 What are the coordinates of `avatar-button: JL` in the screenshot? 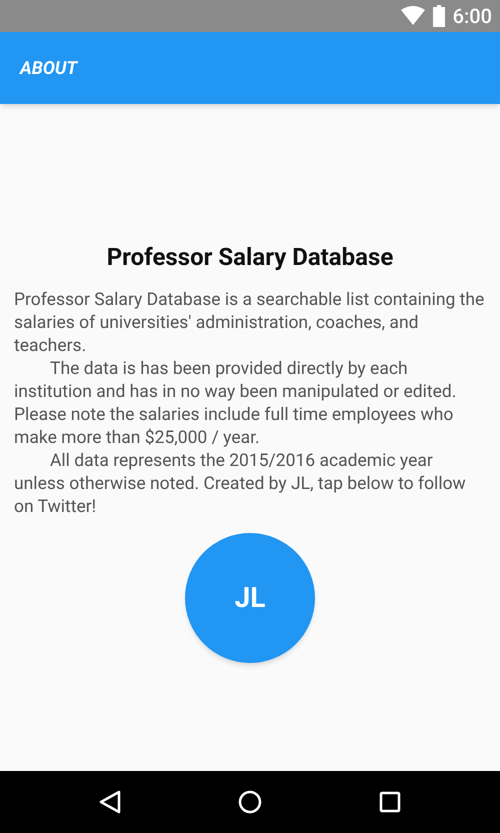 It's located at (250, 598).